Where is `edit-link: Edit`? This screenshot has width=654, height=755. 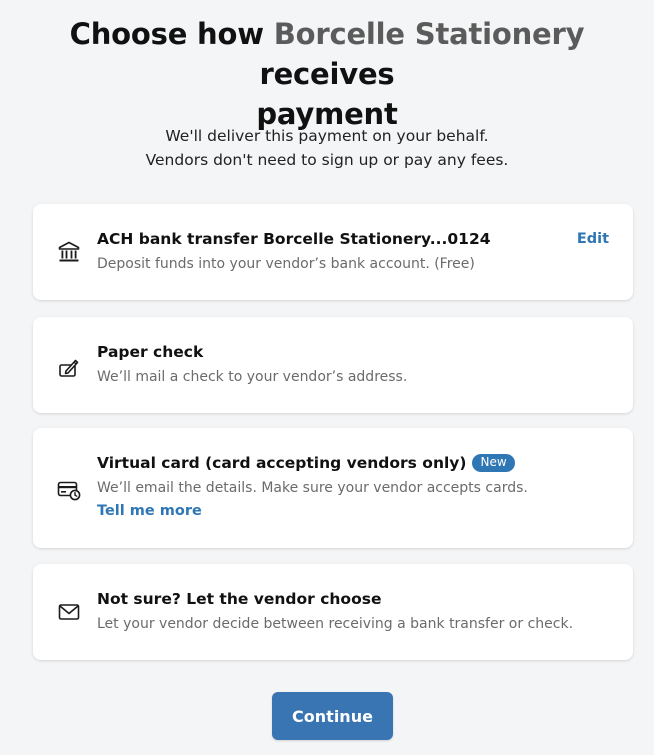 edit-link: Edit is located at coordinates (593, 239).